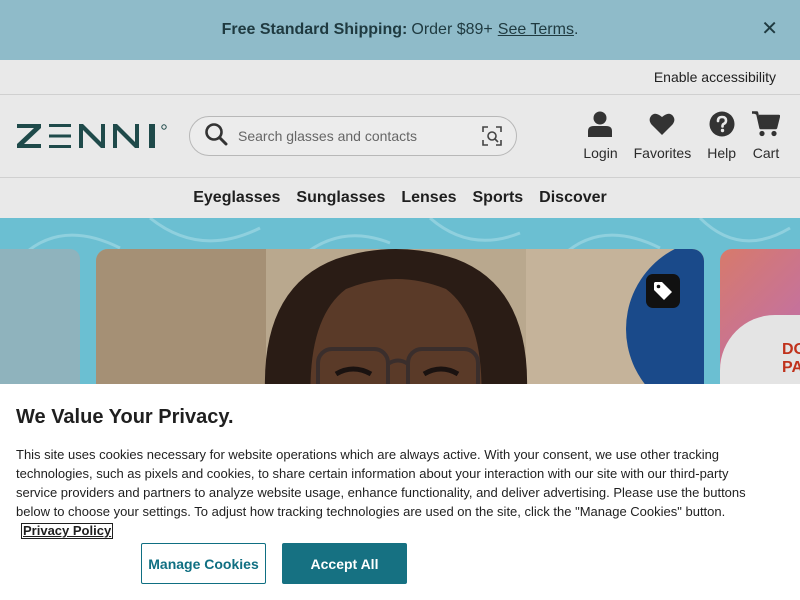 The image size is (800, 600). I want to click on cart-button: Cart, so click(766, 135).